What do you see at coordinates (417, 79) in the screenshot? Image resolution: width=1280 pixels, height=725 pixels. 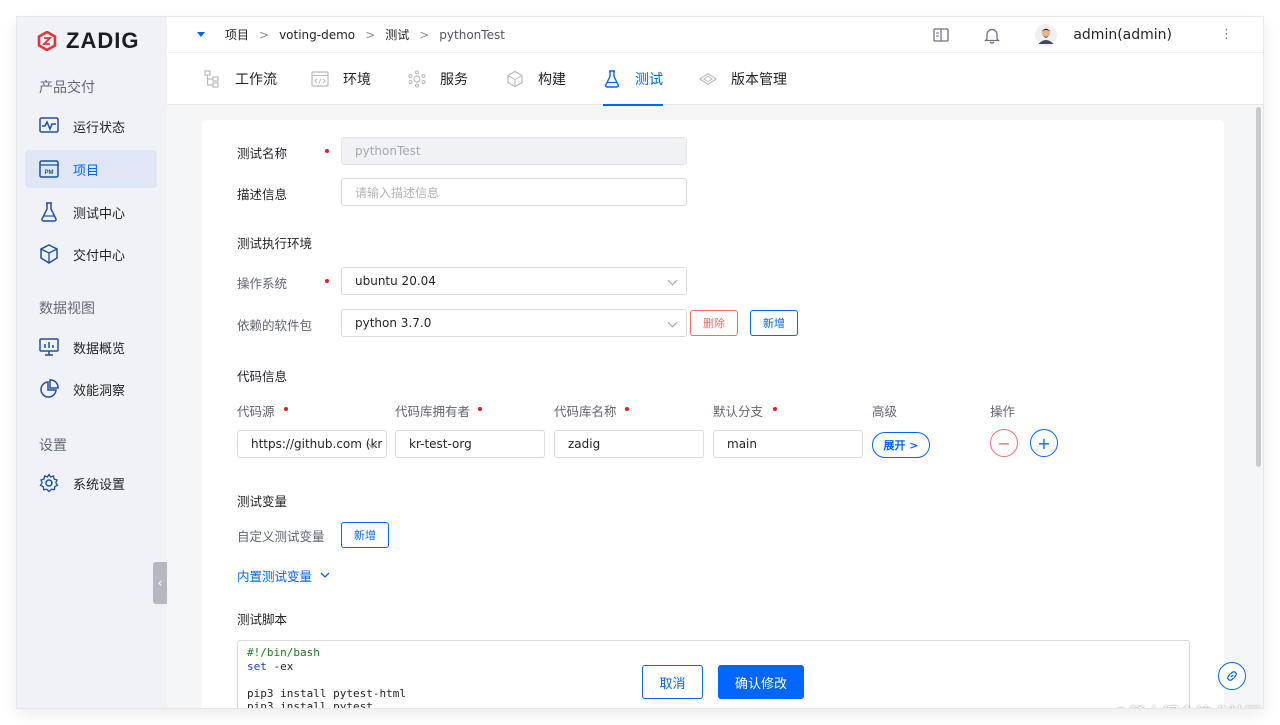 I see `service-icon` at bounding box center [417, 79].